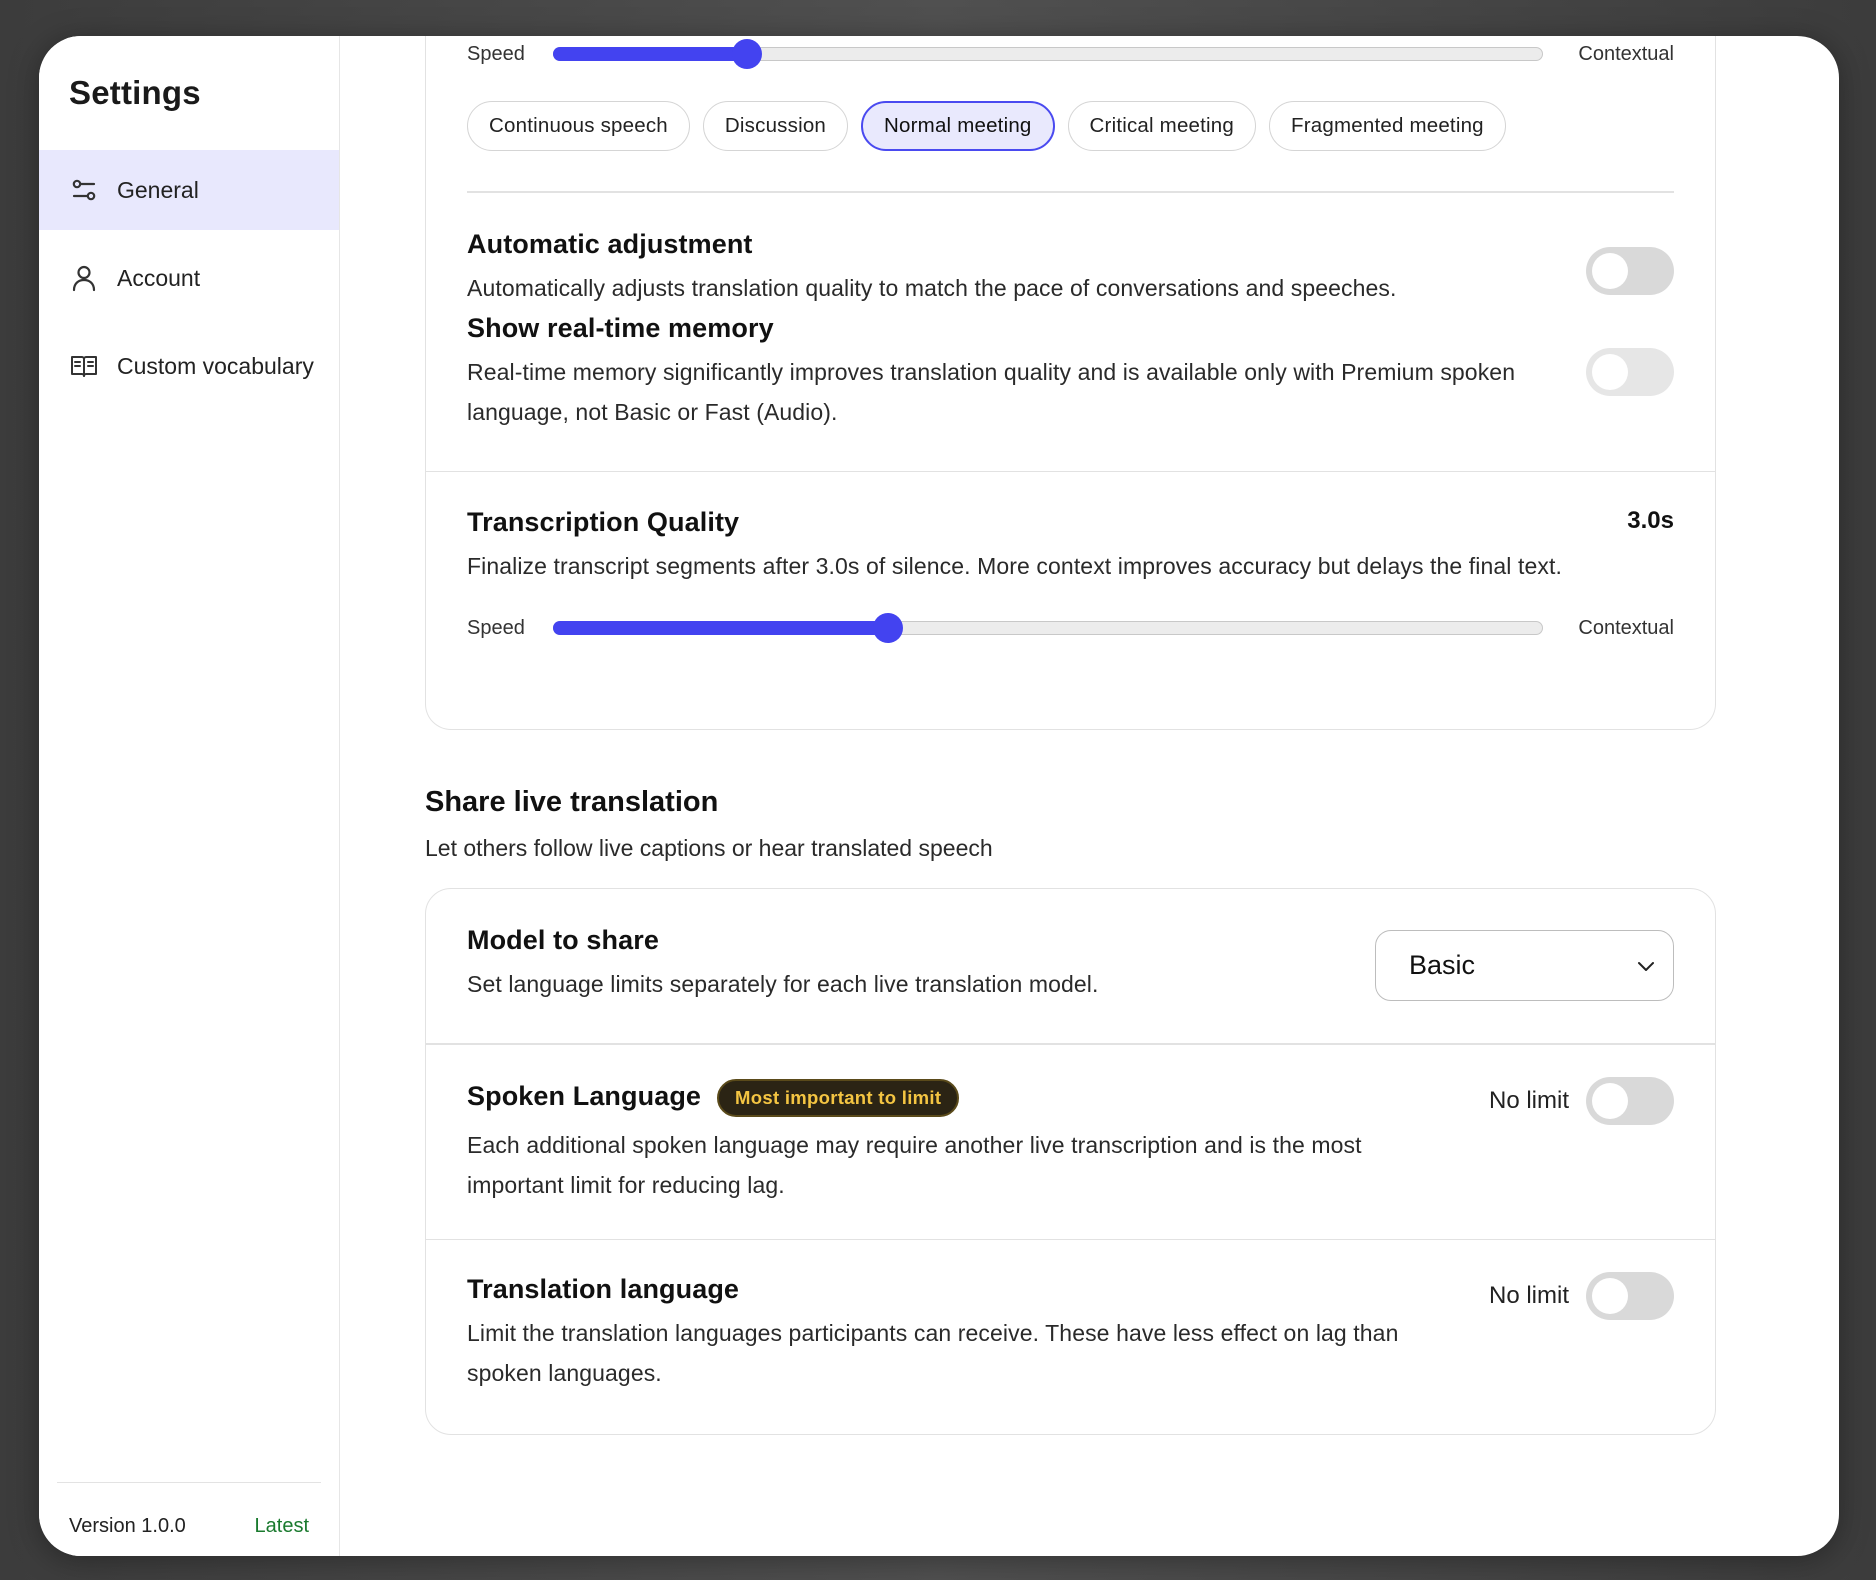 The width and height of the screenshot is (1876, 1580). I want to click on translation-quality-slider-row: Speed Contextual, so click(1070, 57).